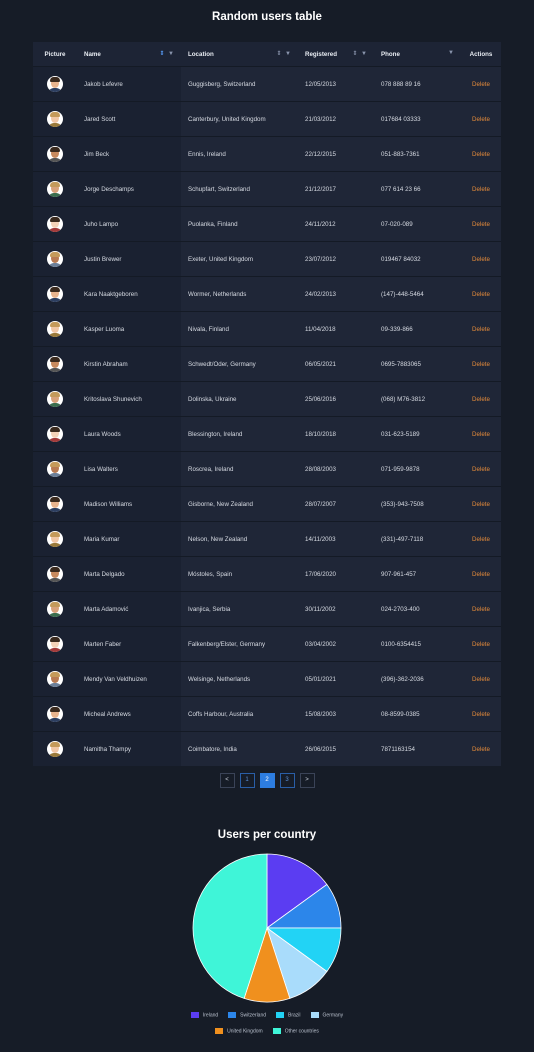 Image resolution: width=534 pixels, height=1052 pixels. What do you see at coordinates (417, 329) in the screenshot?
I see `phone-cell: 09-339-866` at bounding box center [417, 329].